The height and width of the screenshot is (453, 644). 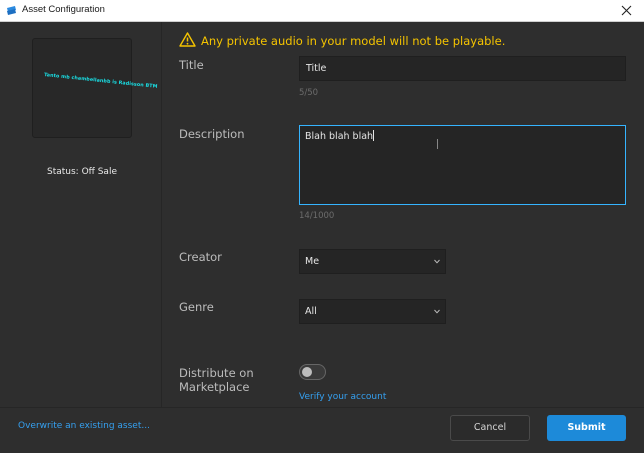 What do you see at coordinates (339, 136) in the screenshot?
I see `description-text: Blah blah blah` at bounding box center [339, 136].